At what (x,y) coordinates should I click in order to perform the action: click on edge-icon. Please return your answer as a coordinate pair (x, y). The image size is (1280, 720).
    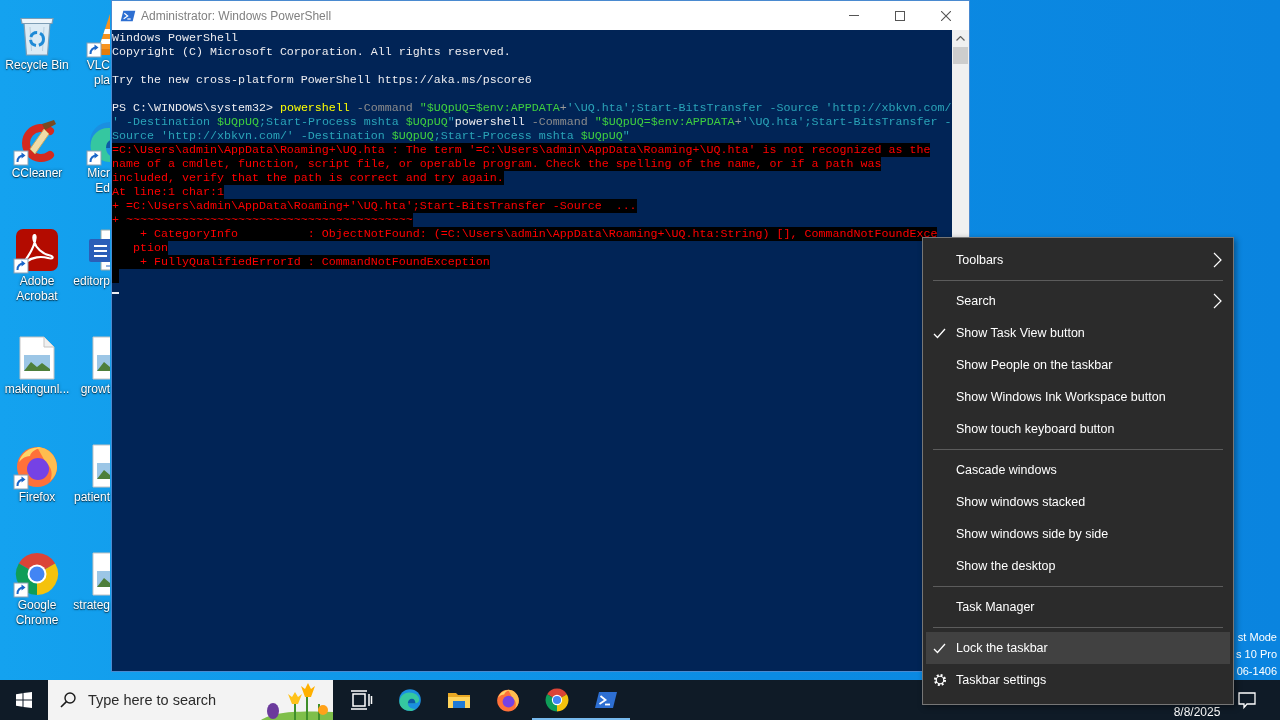
    Looking at the image, I should click on (409, 700).